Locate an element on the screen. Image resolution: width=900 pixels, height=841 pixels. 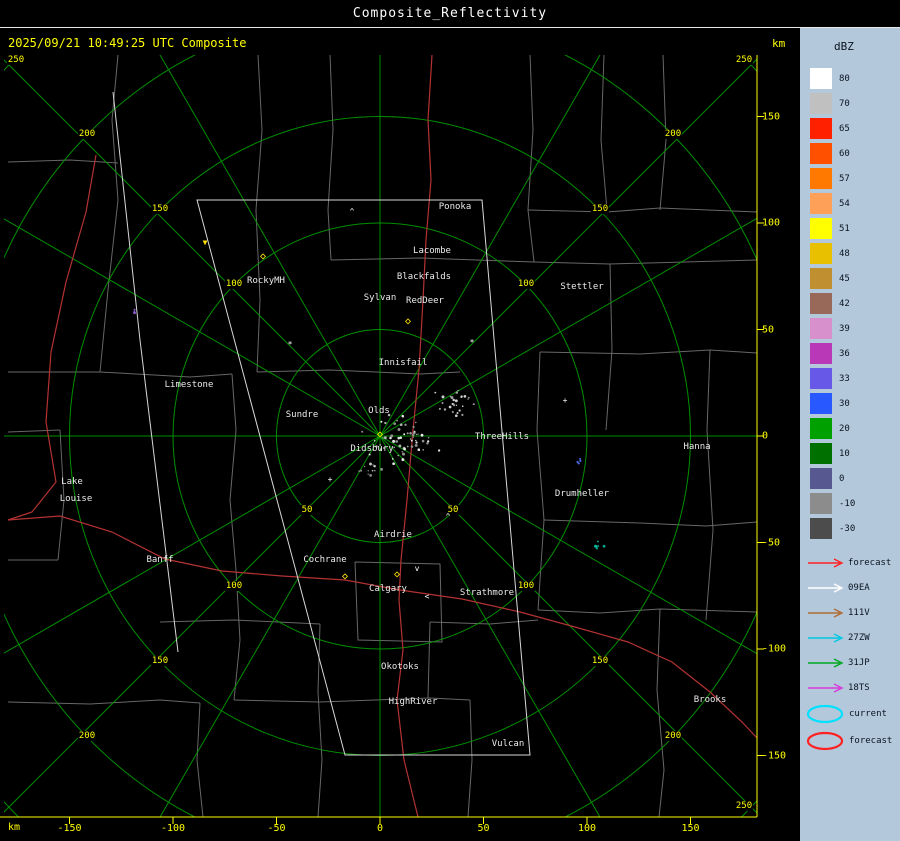
colorbar-level: 57 is located at coordinates (850, 178).